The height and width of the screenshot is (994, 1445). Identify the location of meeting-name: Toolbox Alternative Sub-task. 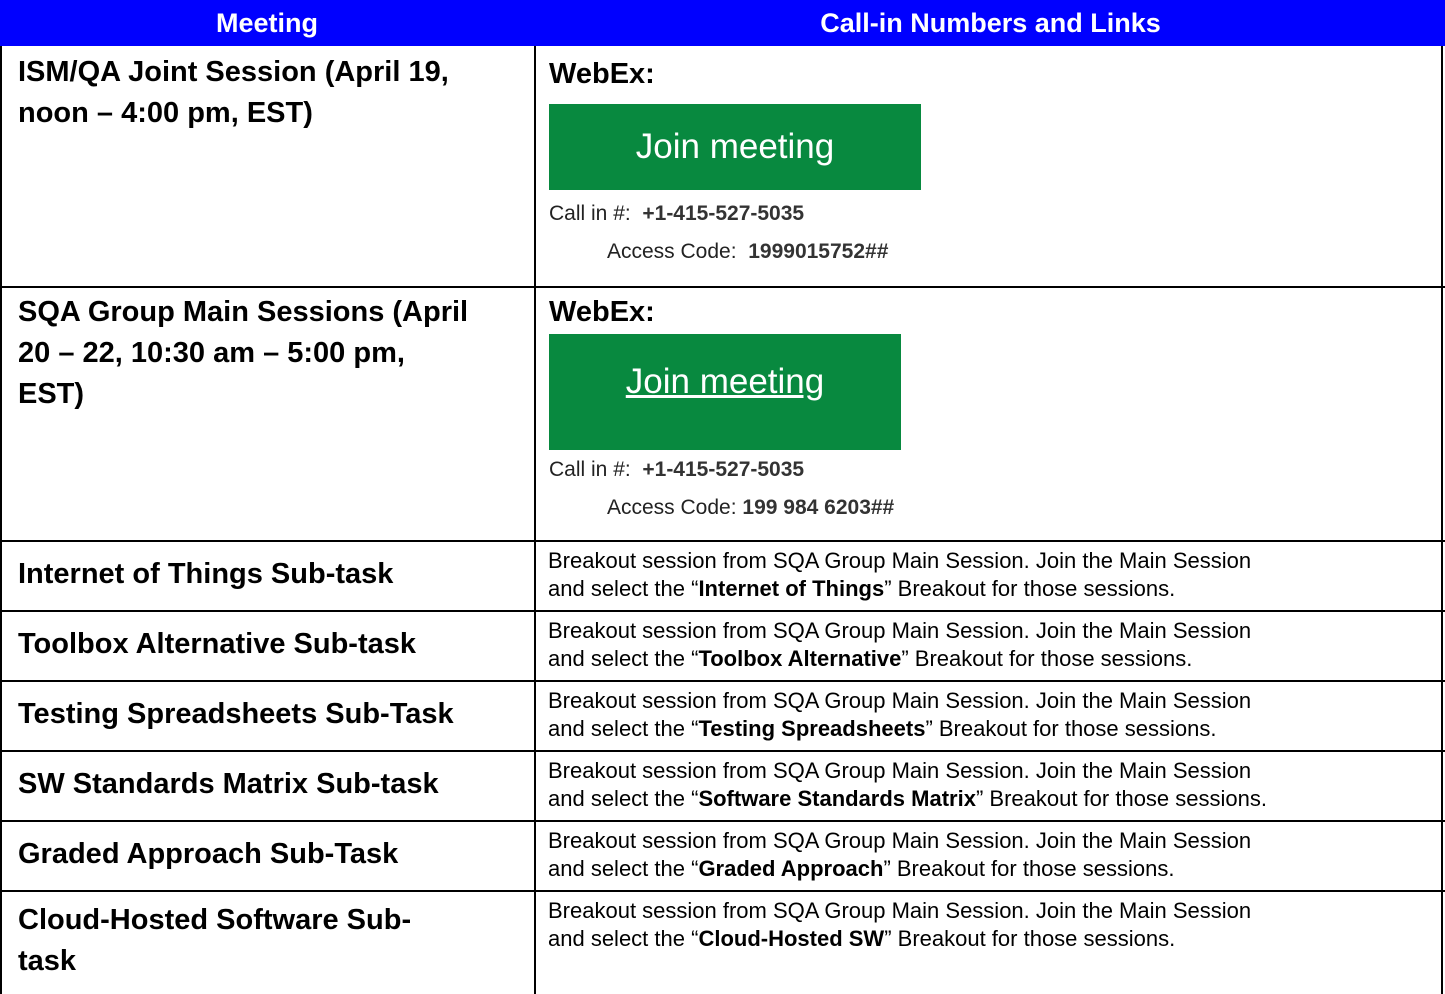
(217, 644).